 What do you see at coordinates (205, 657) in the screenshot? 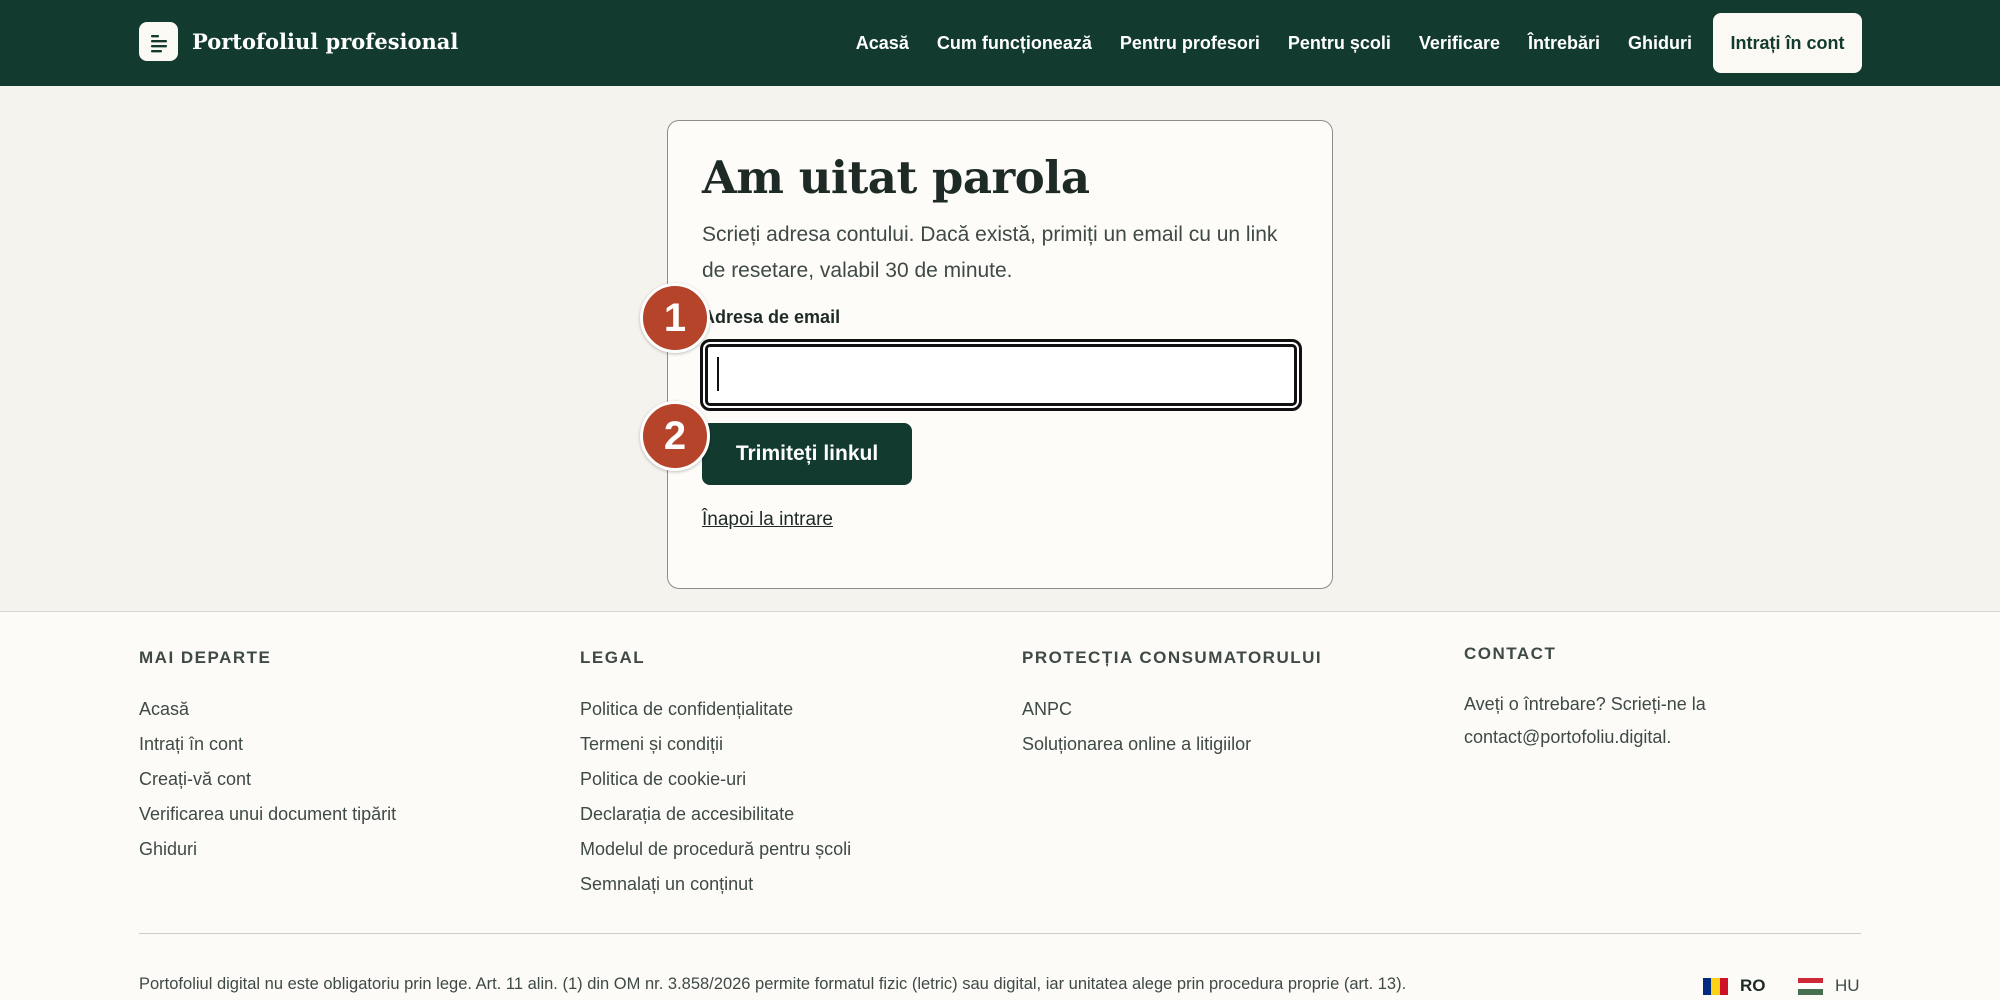
I see `footer-heading: MAI DEPARTE` at bounding box center [205, 657].